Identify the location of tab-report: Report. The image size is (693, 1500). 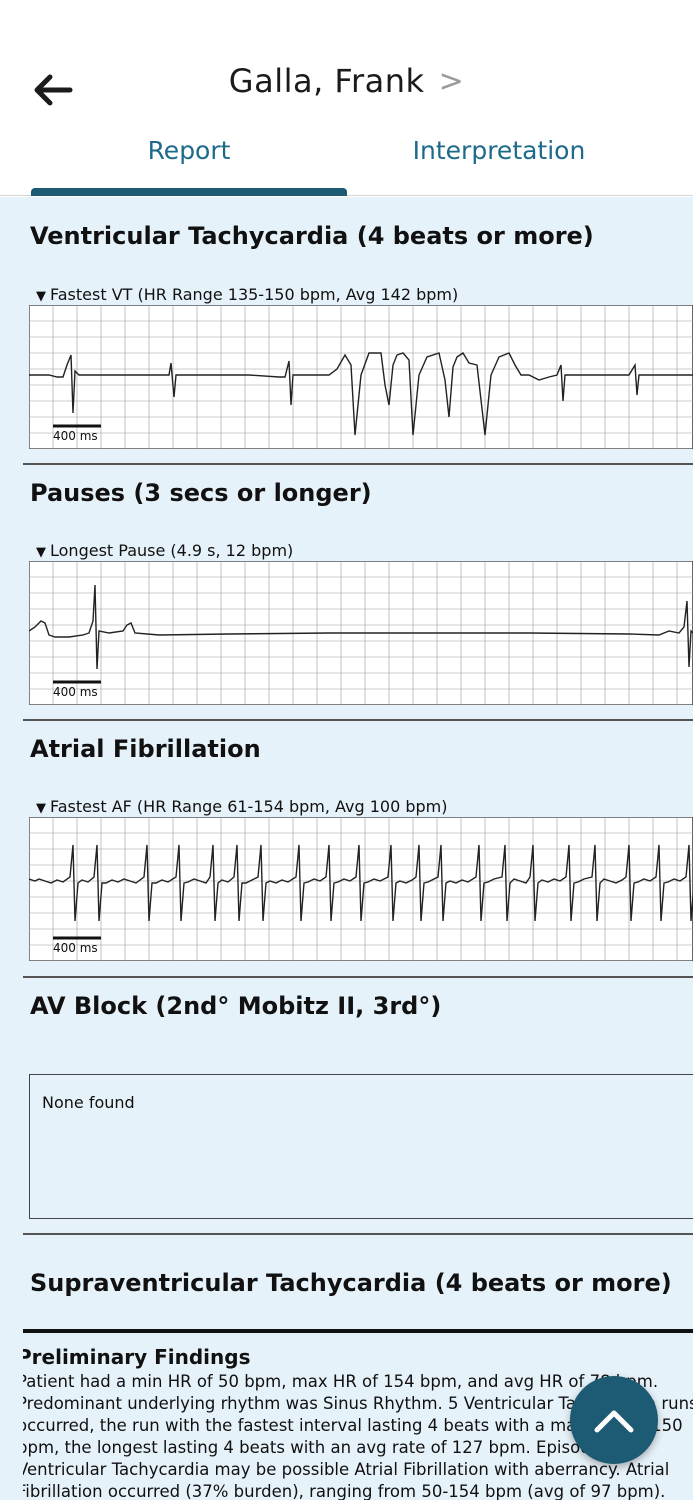
(189, 150).